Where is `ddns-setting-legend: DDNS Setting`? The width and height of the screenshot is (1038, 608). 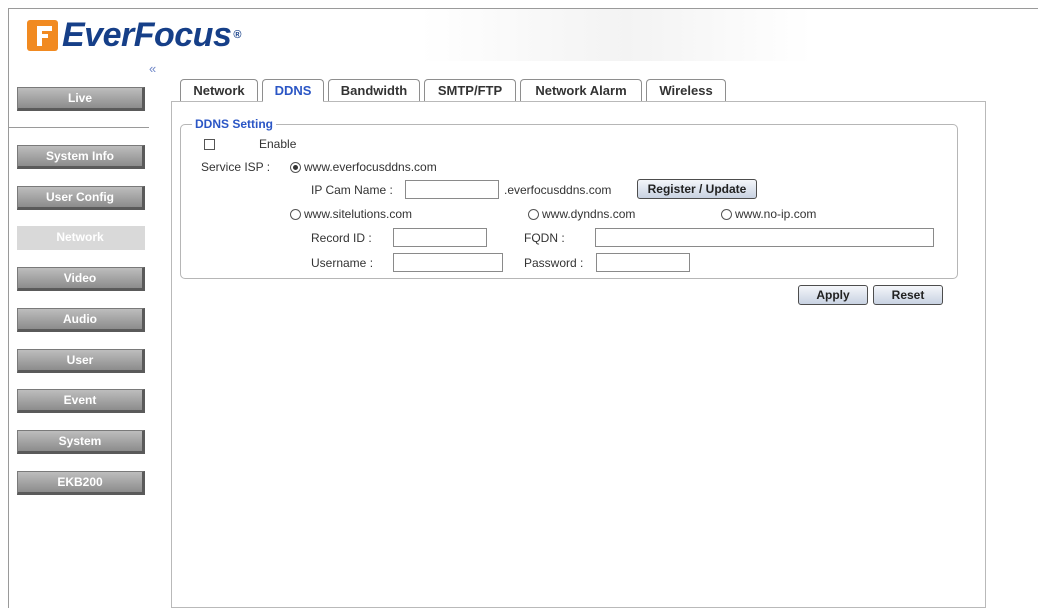
ddns-setting-legend: DDNS Setting is located at coordinates (234, 124).